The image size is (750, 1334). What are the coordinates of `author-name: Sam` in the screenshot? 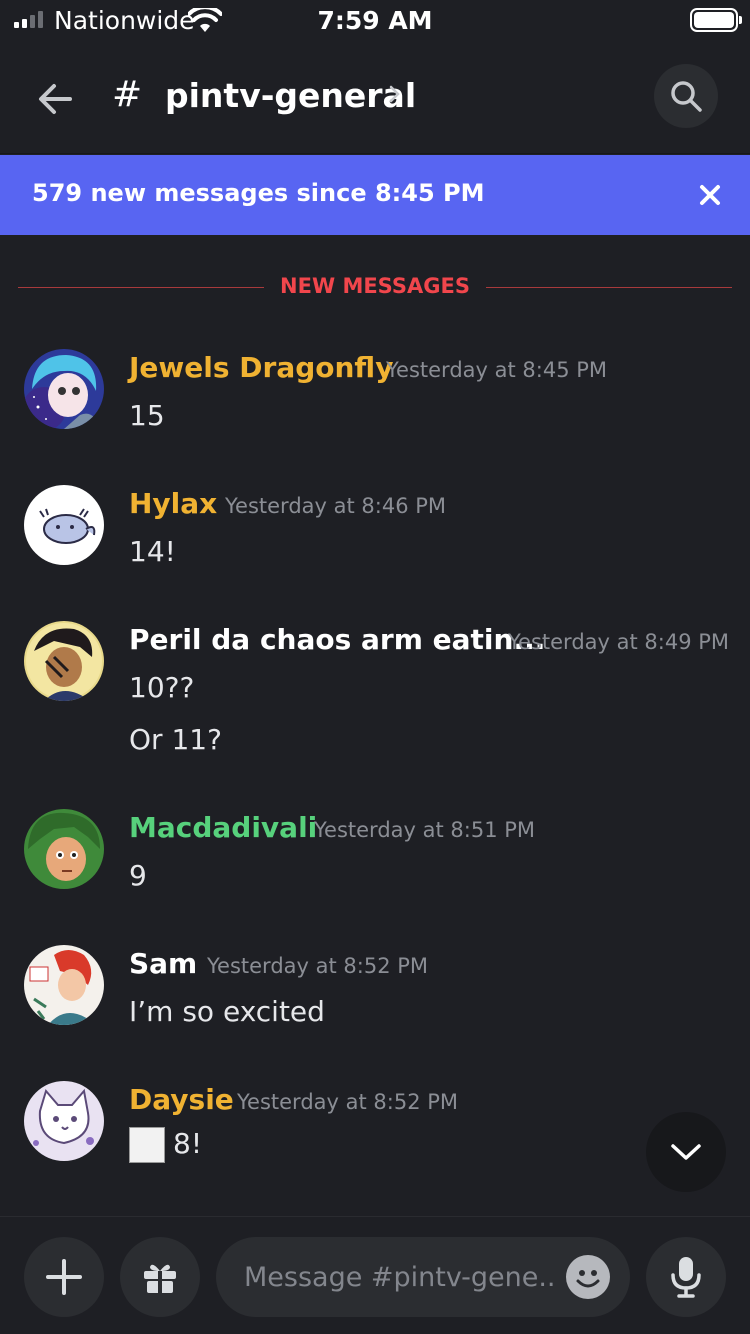 It's located at (163, 963).